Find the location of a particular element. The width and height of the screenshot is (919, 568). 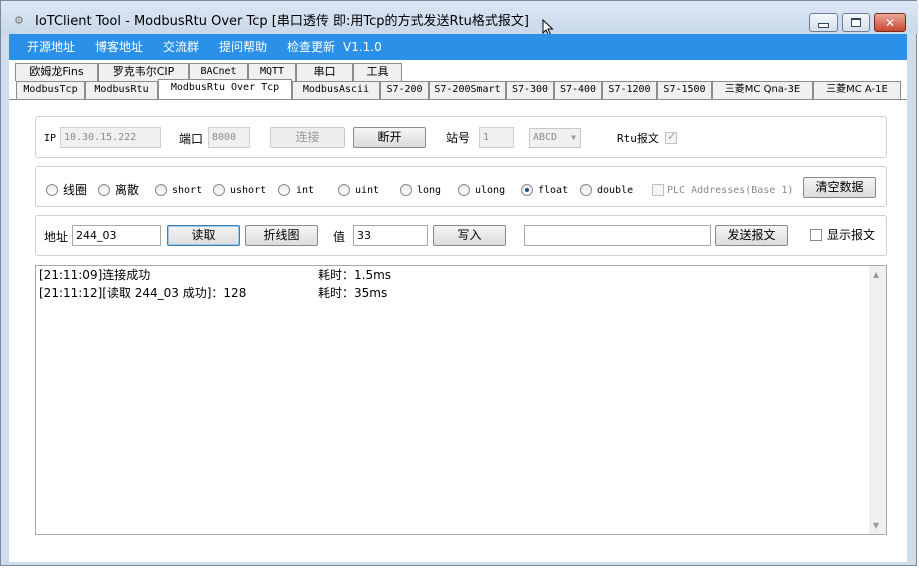

menu-check-update: 检查更新 is located at coordinates (311, 47).